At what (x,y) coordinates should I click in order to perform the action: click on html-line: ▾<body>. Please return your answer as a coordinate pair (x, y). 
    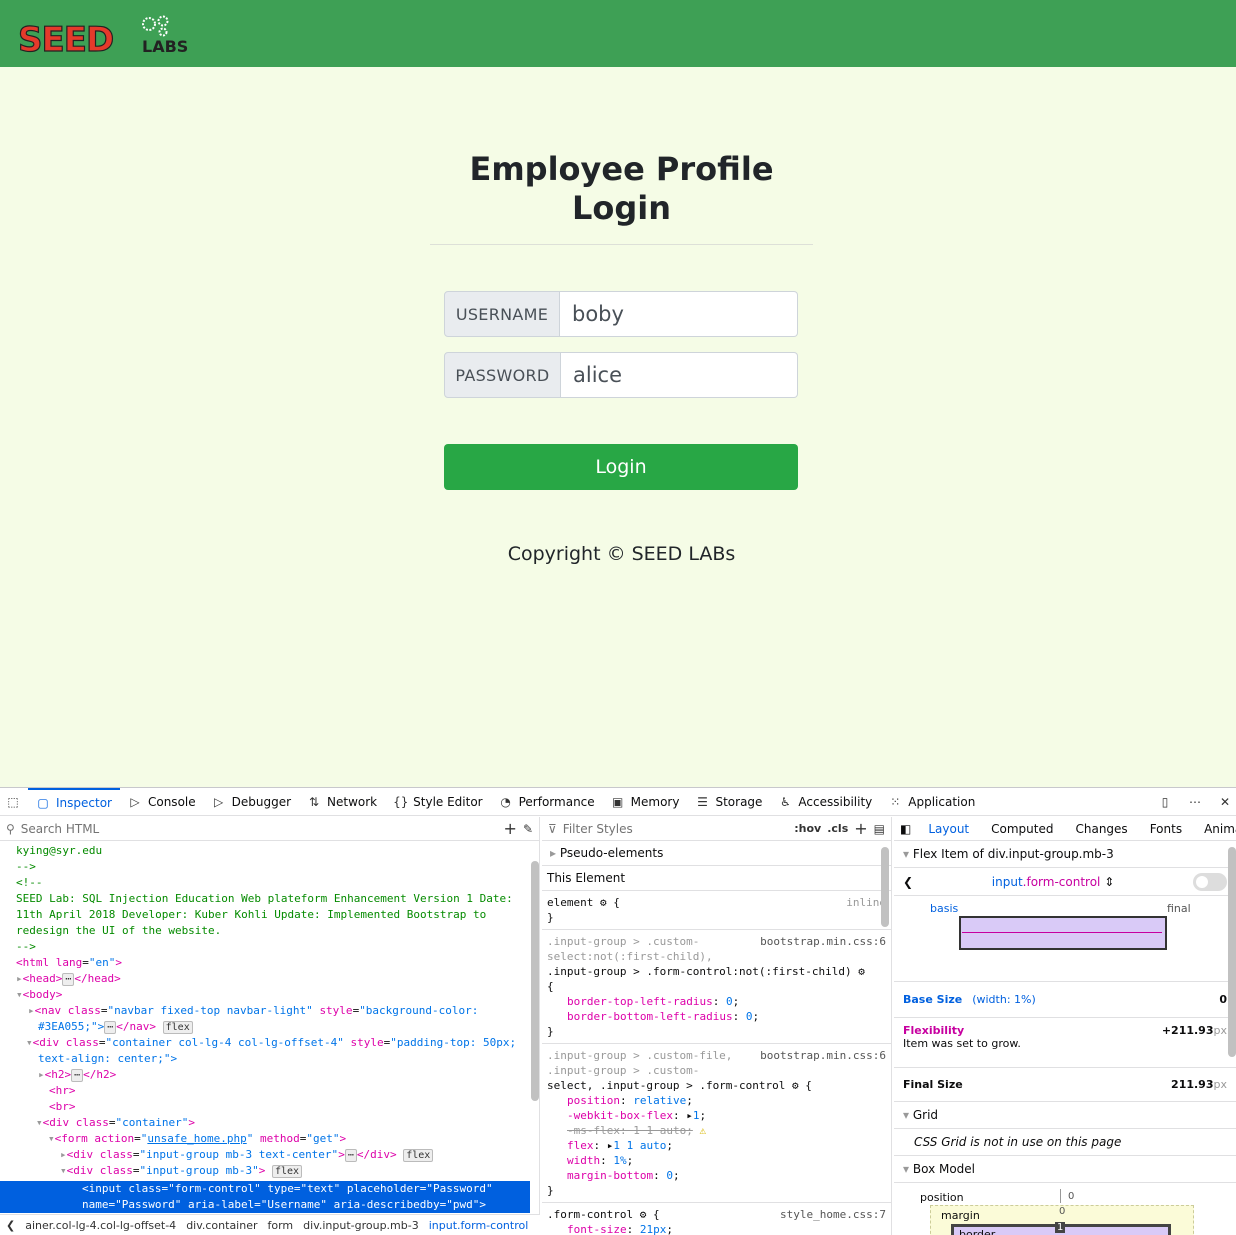
    Looking at the image, I should click on (277, 995).